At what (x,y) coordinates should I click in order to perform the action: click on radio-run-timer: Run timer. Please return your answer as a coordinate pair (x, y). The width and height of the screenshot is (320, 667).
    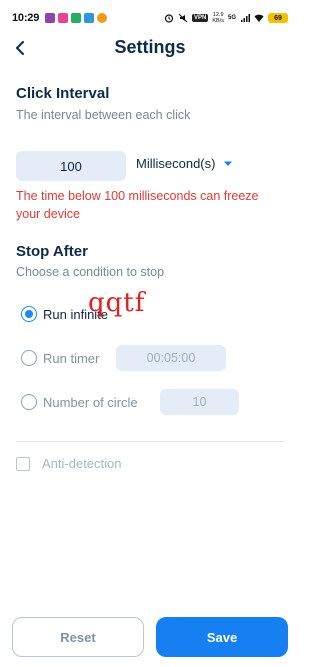
    Looking at the image, I should click on (60, 358).